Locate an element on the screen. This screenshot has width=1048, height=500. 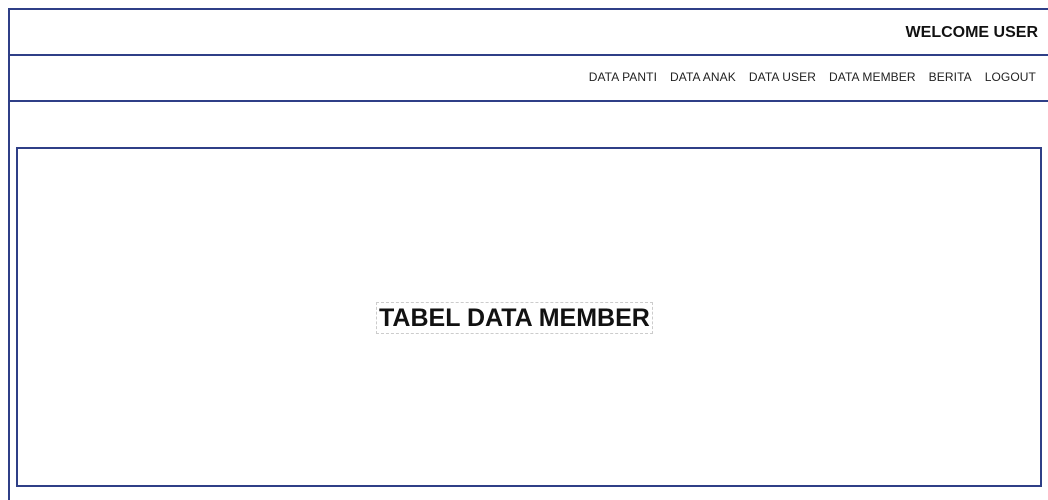
welcome-user-label: WELCOME USER is located at coordinates (971, 32).